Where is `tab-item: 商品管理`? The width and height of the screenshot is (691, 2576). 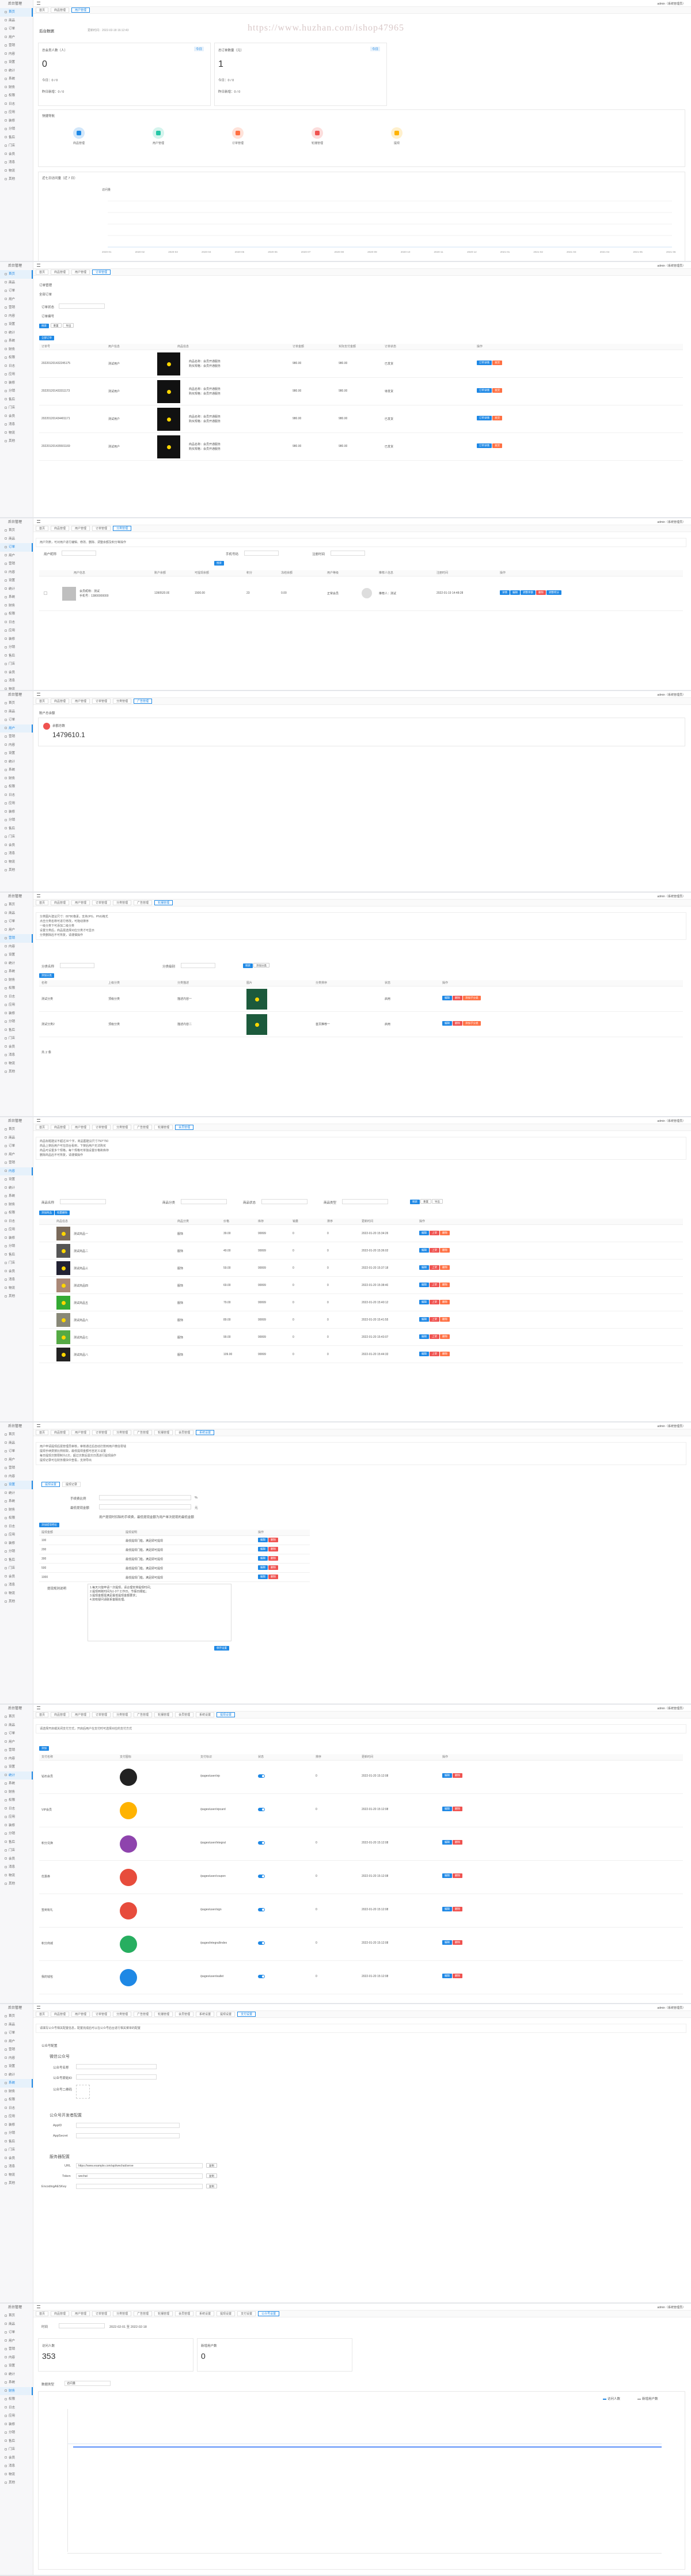 tab-item: 商品管理 is located at coordinates (60, 10).